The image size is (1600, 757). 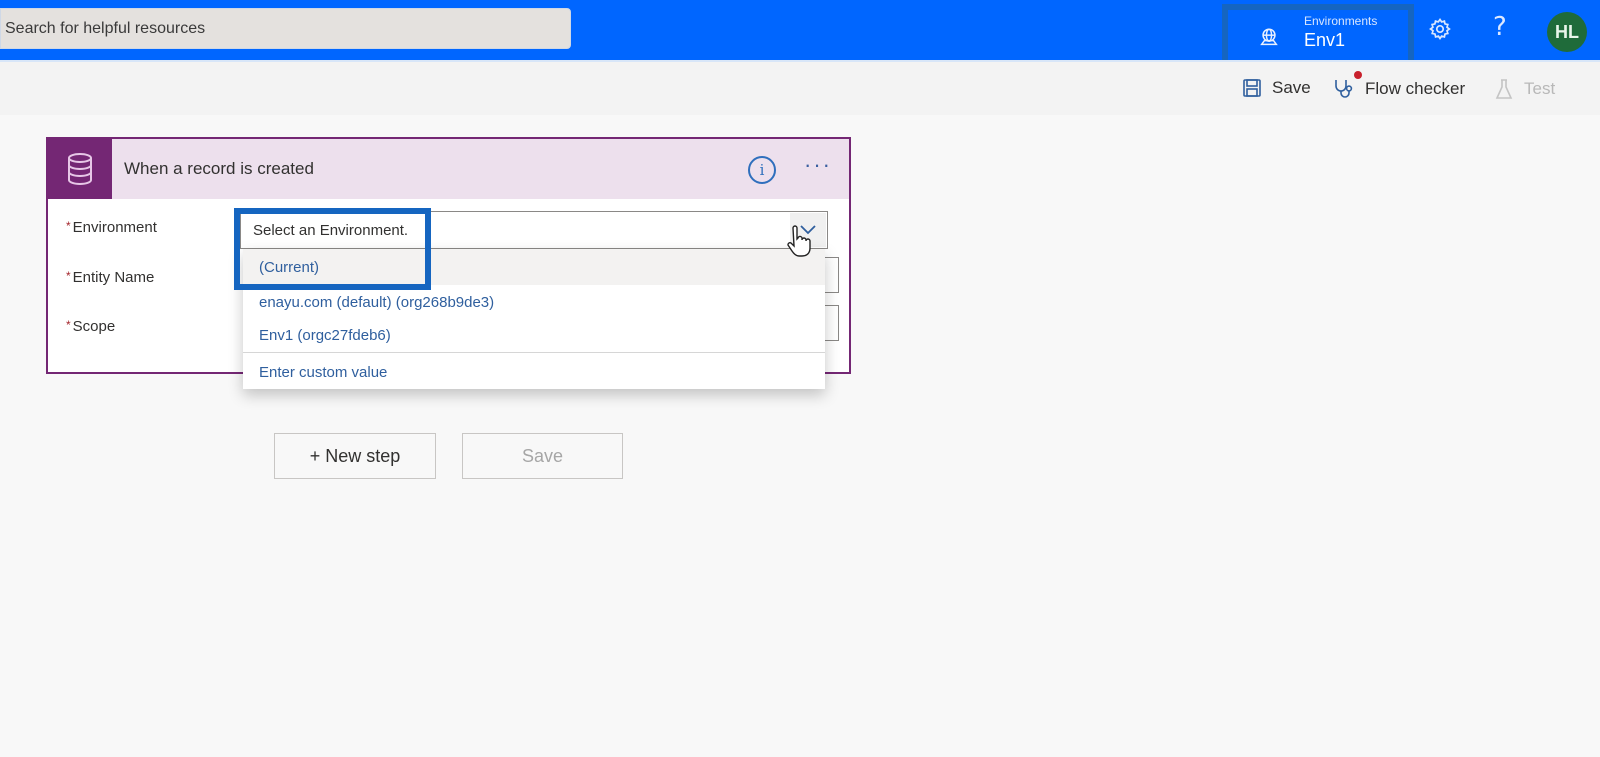 What do you see at coordinates (105, 28) in the screenshot?
I see `search-placeholder: Search for helpful resources` at bounding box center [105, 28].